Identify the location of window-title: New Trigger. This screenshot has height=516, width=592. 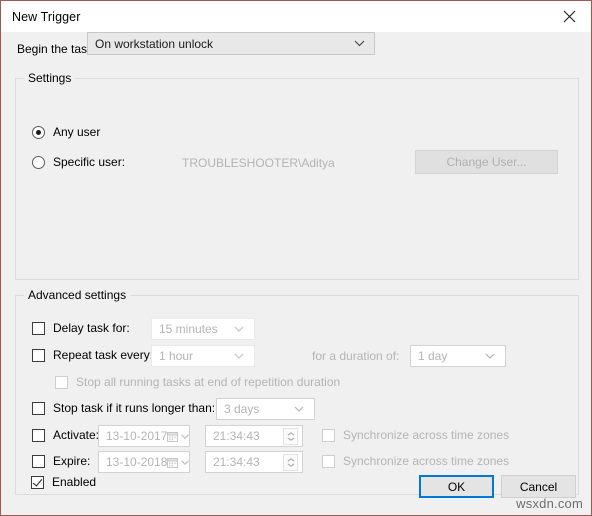
(46, 16).